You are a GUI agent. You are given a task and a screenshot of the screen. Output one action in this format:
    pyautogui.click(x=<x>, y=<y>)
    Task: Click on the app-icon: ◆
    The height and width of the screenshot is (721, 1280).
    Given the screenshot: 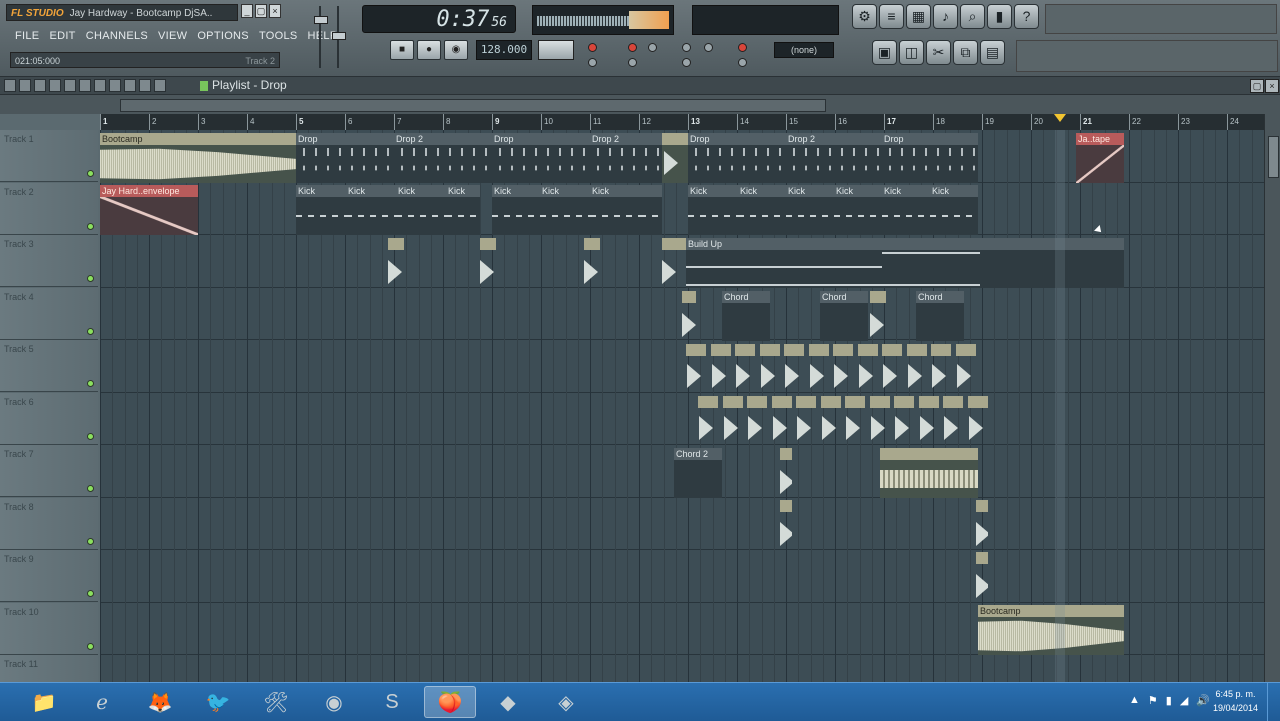 What is the action you would take?
    pyautogui.click(x=508, y=702)
    